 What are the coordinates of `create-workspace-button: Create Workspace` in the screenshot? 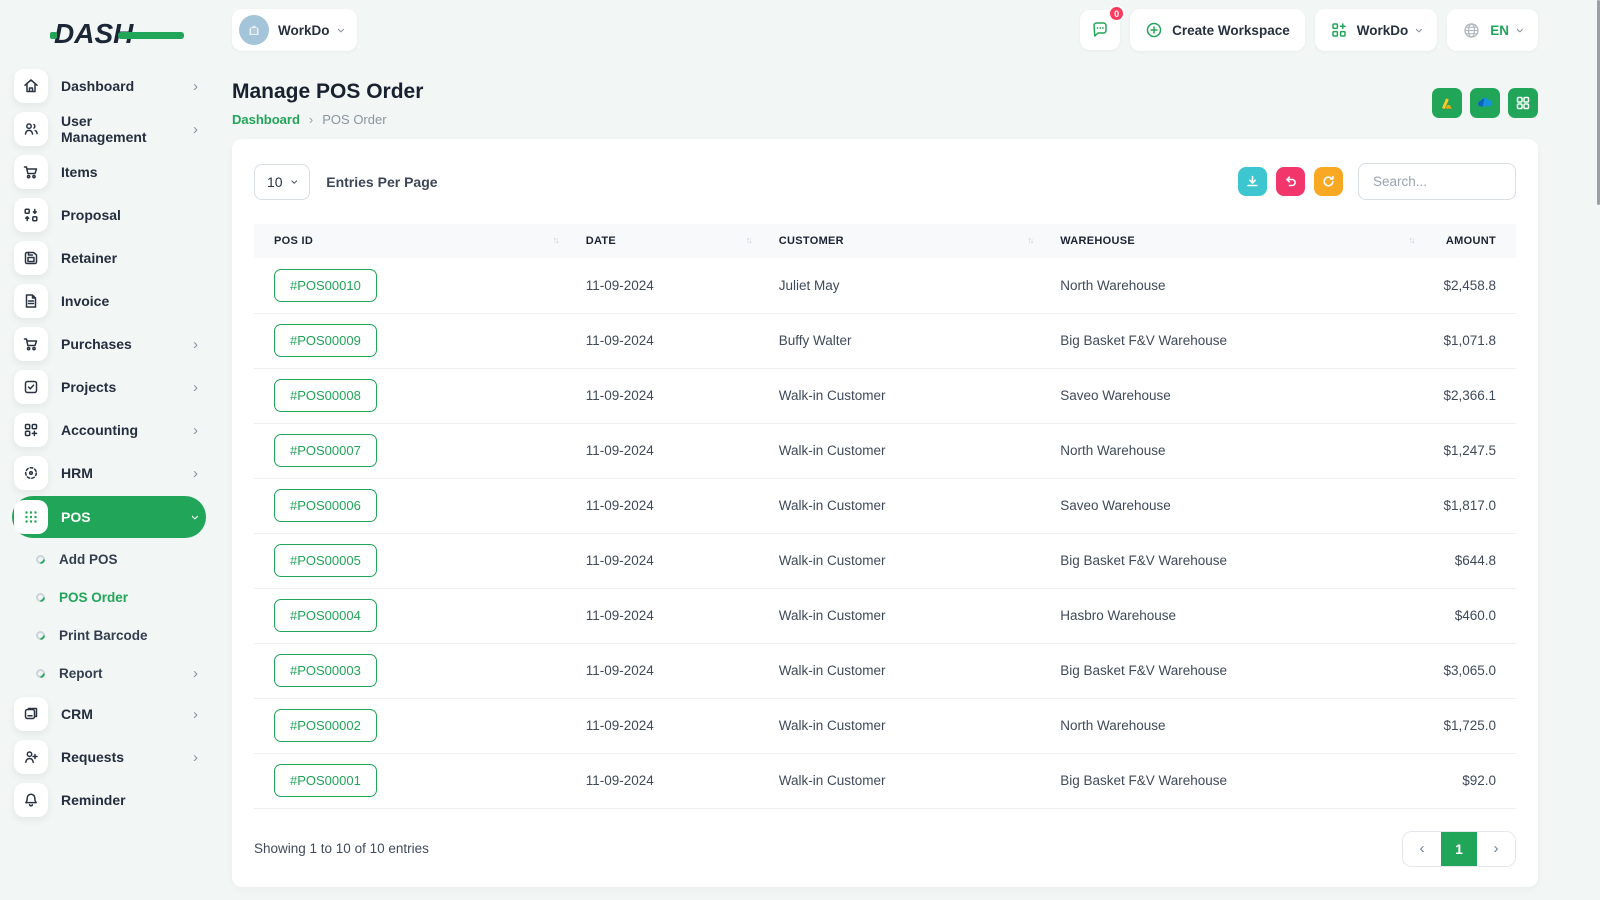 It's located at (1217, 30).